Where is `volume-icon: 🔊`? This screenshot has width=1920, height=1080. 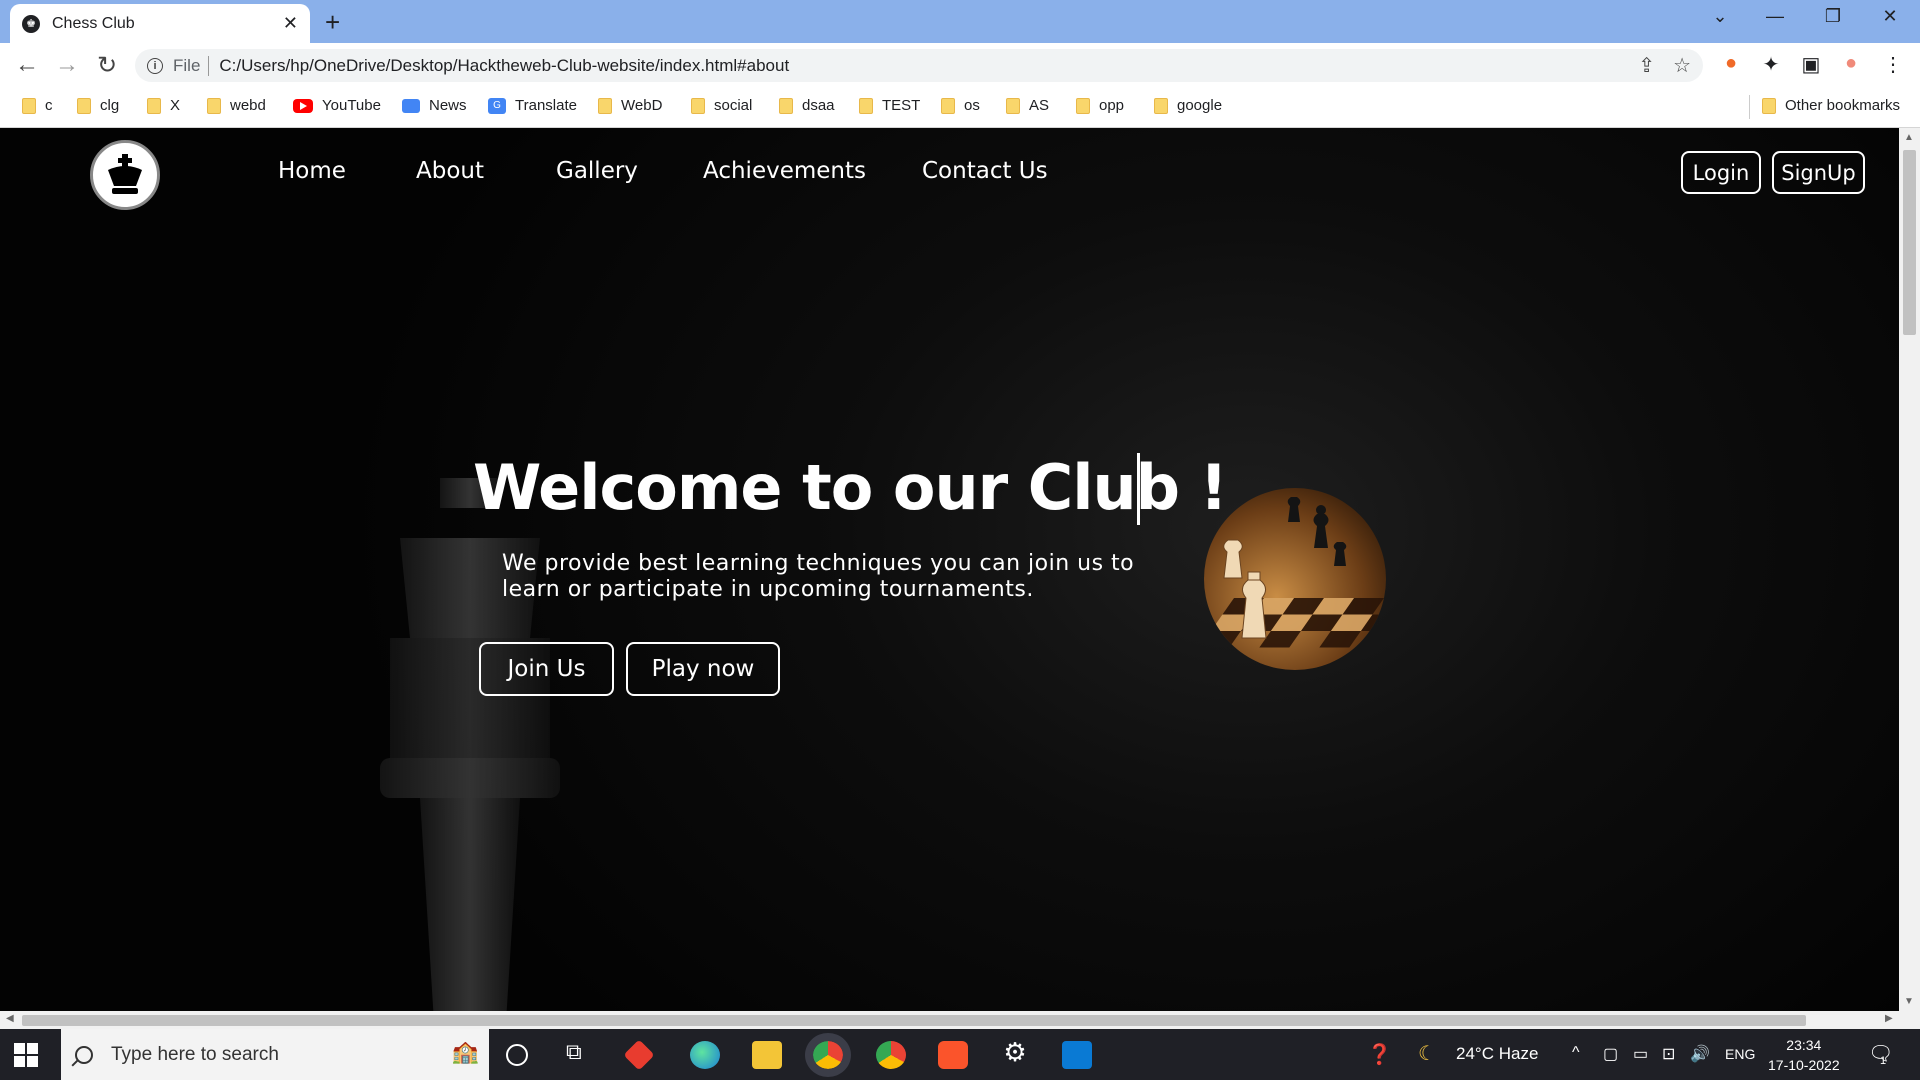 volume-icon: 🔊 is located at coordinates (1700, 1054).